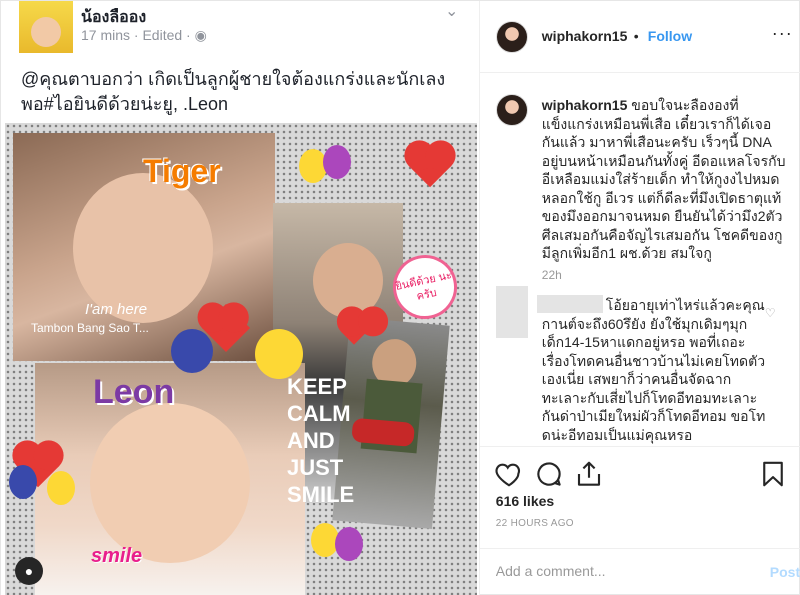 The image size is (800, 595). What do you see at coordinates (116, 309) in the screenshot?
I see `label-here: I'am here` at bounding box center [116, 309].